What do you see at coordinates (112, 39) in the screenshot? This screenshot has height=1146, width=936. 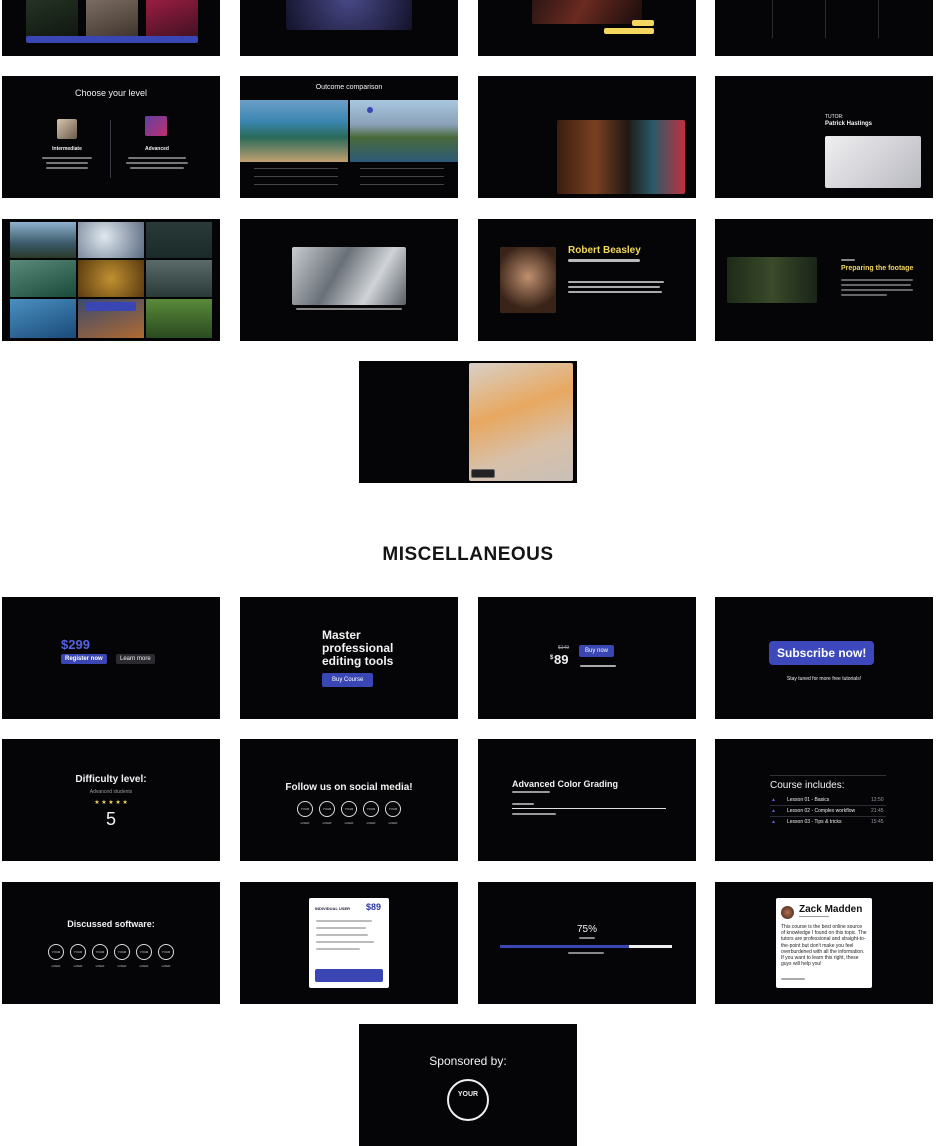 I see `caption-bar` at bounding box center [112, 39].